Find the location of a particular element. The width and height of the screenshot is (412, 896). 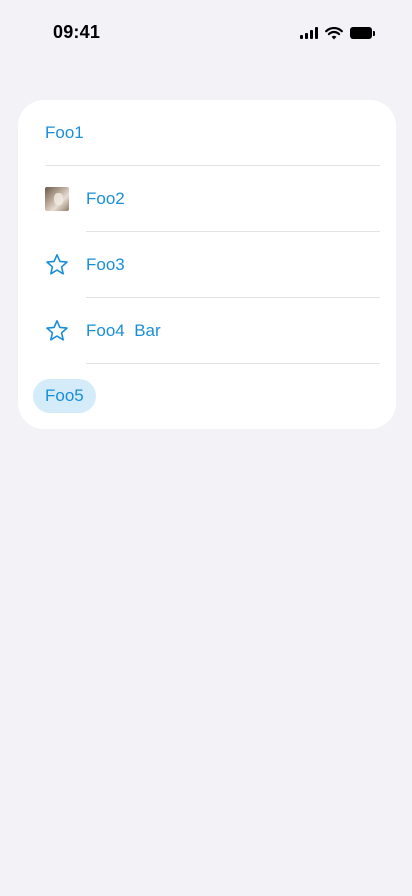

list-item-foo3: Foo3 is located at coordinates (207, 265).